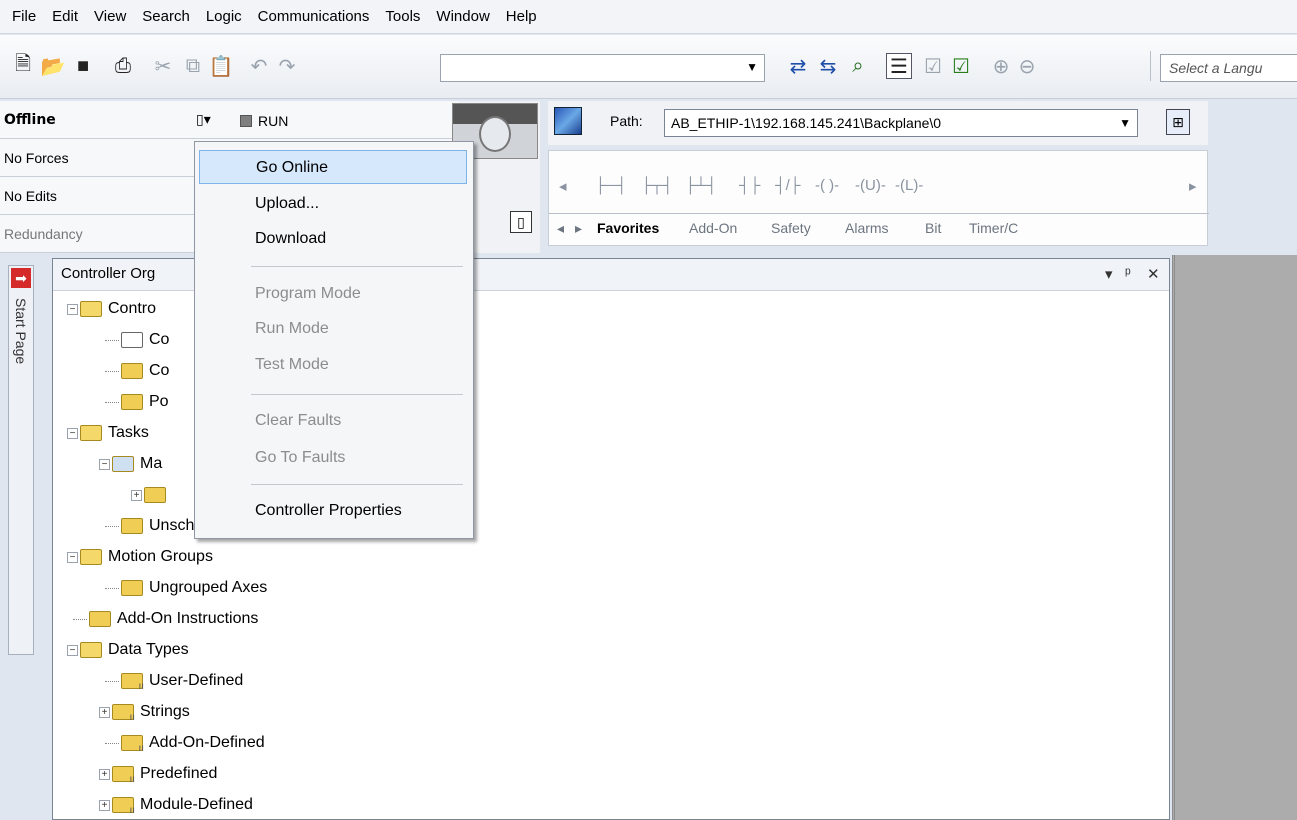 This screenshot has width=1297, height=820. What do you see at coordinates (933, 228) in the screenshot?
I see `tab-bit: Bit` at bounding box center [933, 228].